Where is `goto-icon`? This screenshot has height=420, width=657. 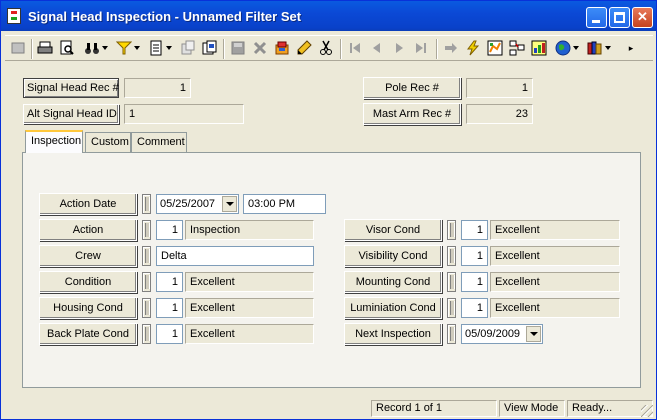
goto-icon is located at coordinates (451, 48).